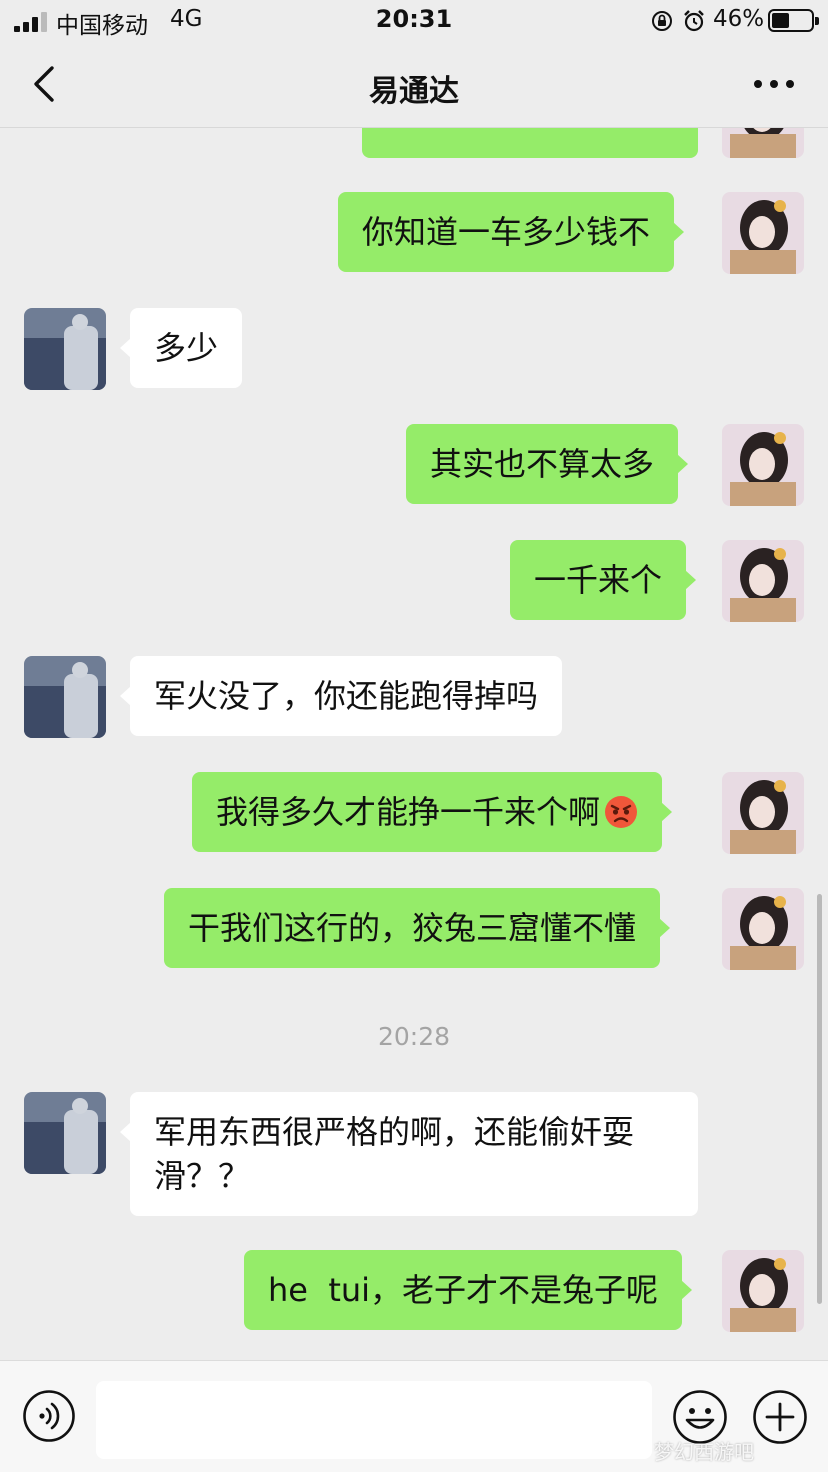 The image size is (828, 1472). Describe the element at coordinates (739, 19) in the screenshot. I see `battery-percent: 46%` at that location.